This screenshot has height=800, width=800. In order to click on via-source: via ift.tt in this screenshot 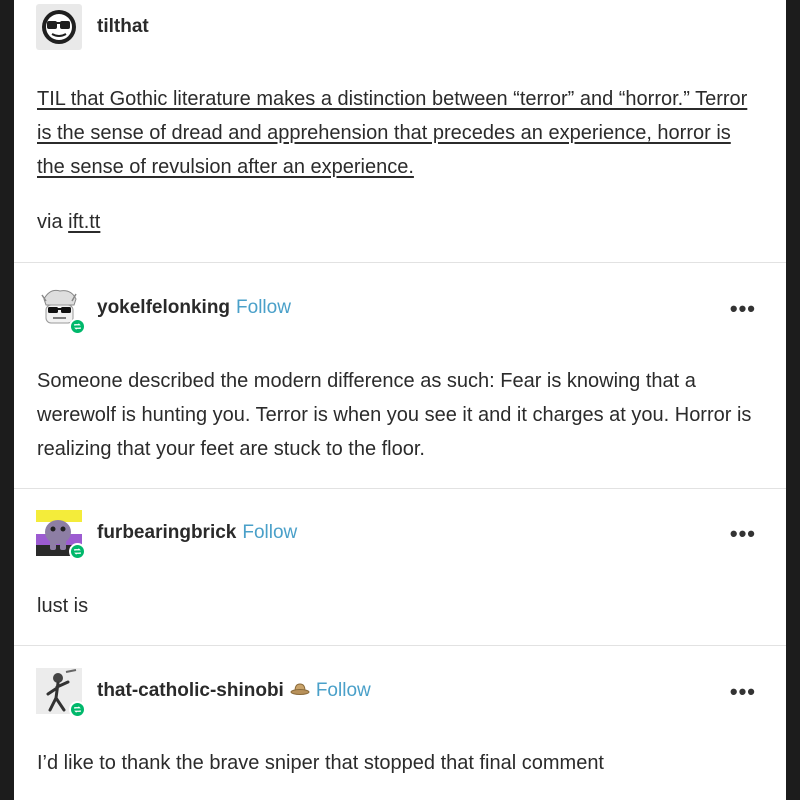, I will do `click(68, 222)`.